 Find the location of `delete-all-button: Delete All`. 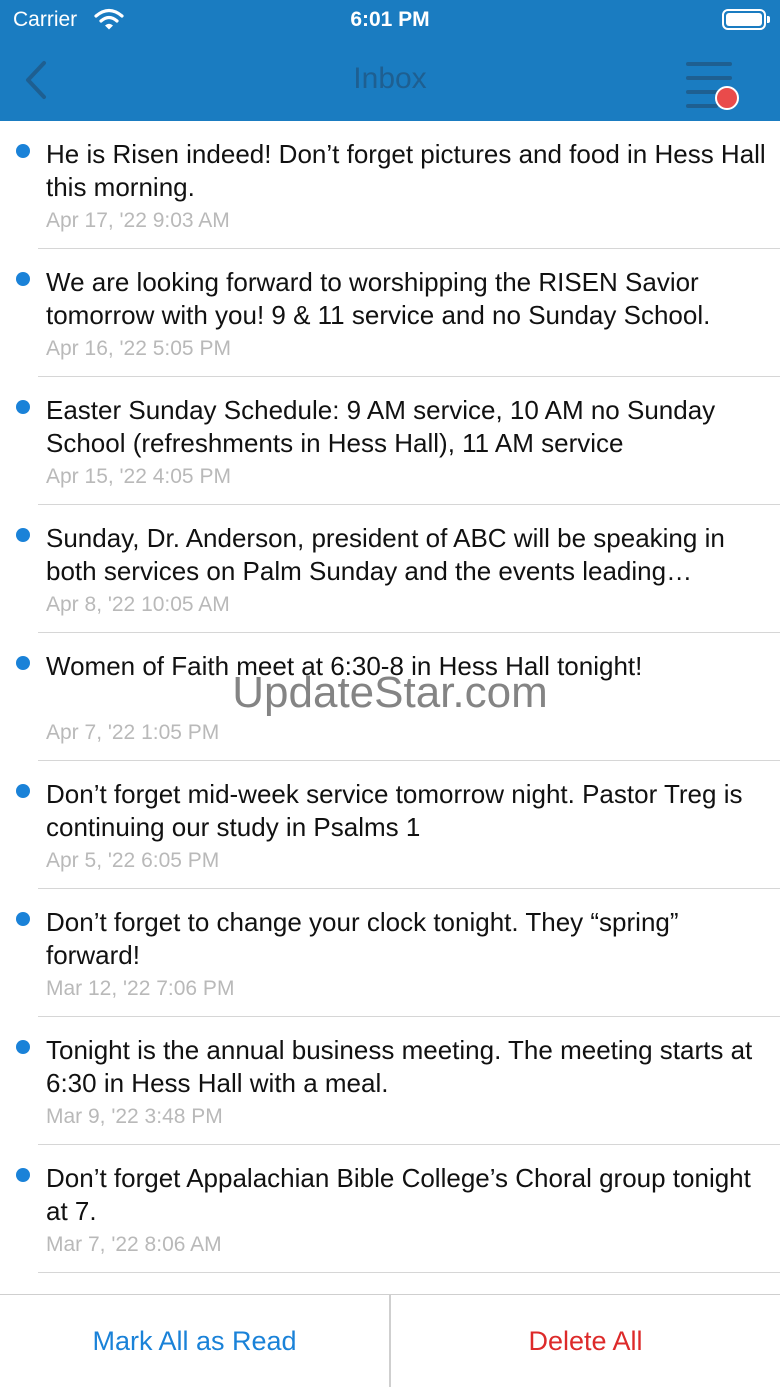

delete-all-button: Delete All is located at coordinates (585, 1341).